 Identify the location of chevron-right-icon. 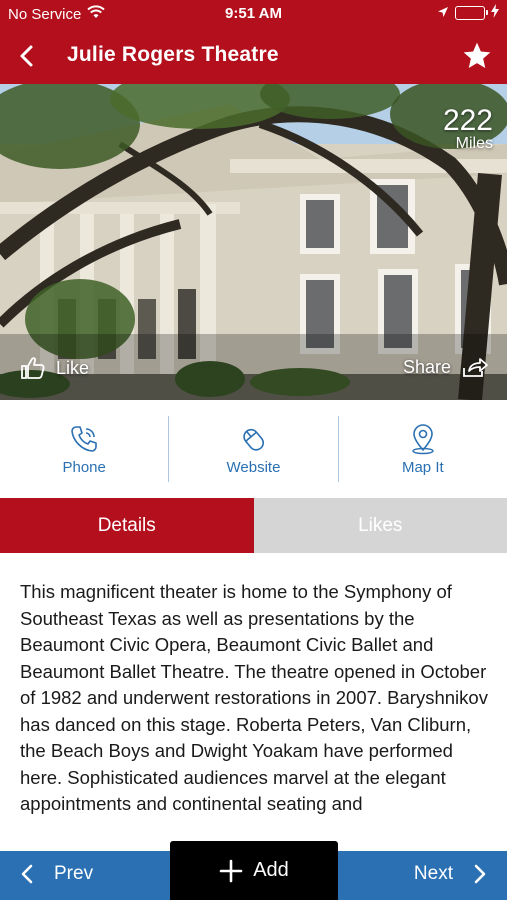
(480, 874).